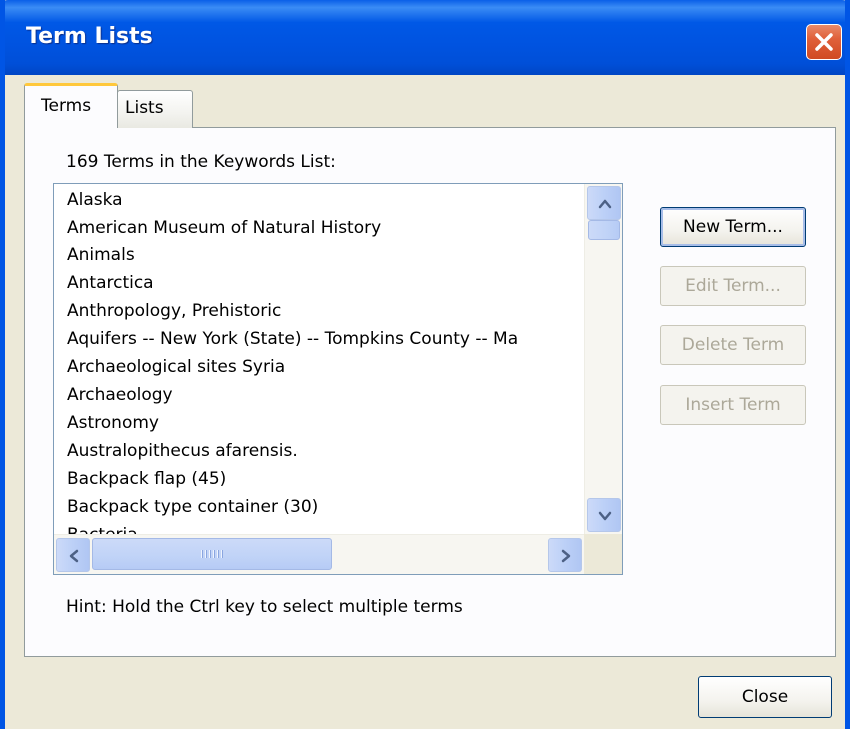 This screenshot has height=729, width=850. Describe the element at coordinates (733, 405) in the screenshot. I see `insert-term-button: Insert Term` at that location.